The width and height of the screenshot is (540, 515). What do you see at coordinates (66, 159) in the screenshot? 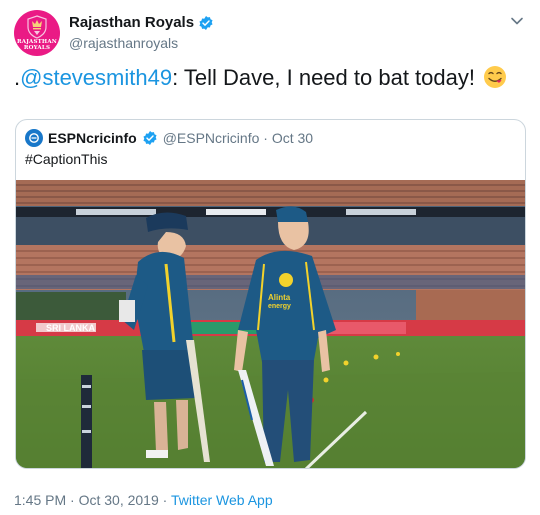
I see `quoted-tweet-text: #CaptionThis` at bounding box center [66, 159].